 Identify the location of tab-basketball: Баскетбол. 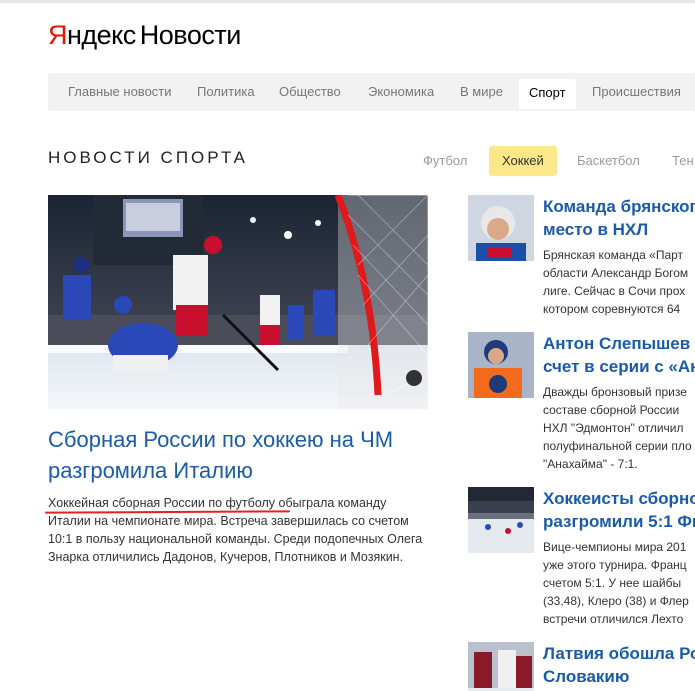
(608, 161).